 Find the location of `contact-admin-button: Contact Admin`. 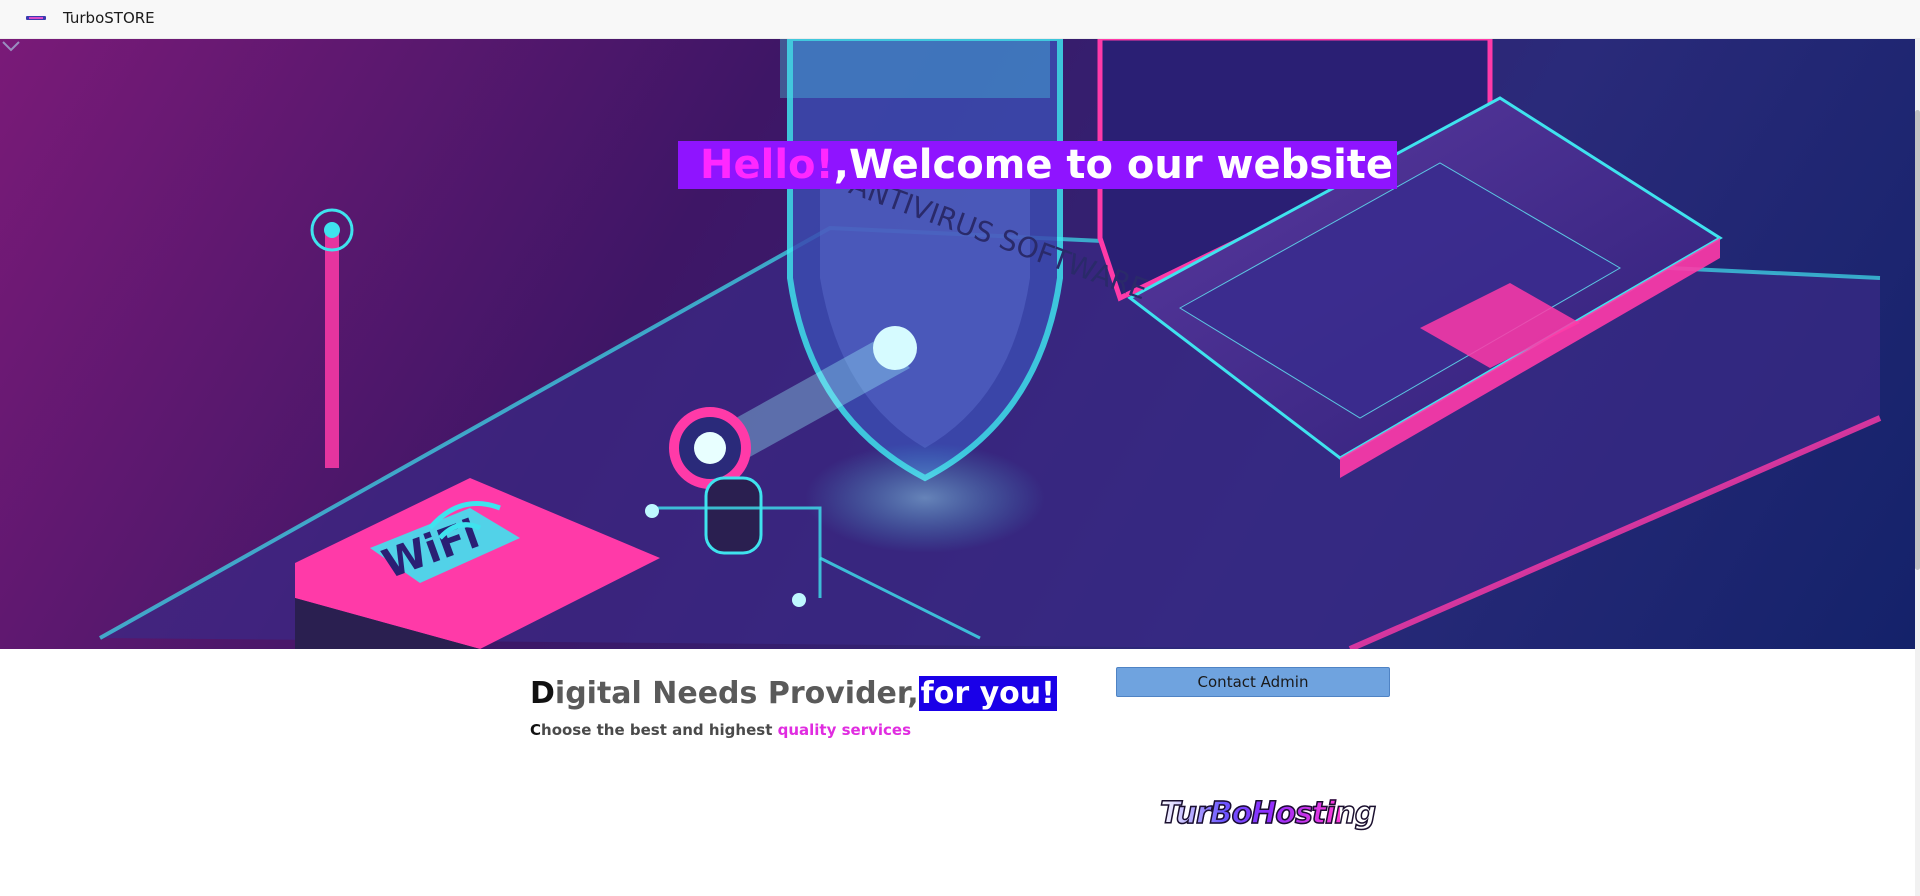

contact-admin-button: Contact Admin is located at coordinates (1253, 682).